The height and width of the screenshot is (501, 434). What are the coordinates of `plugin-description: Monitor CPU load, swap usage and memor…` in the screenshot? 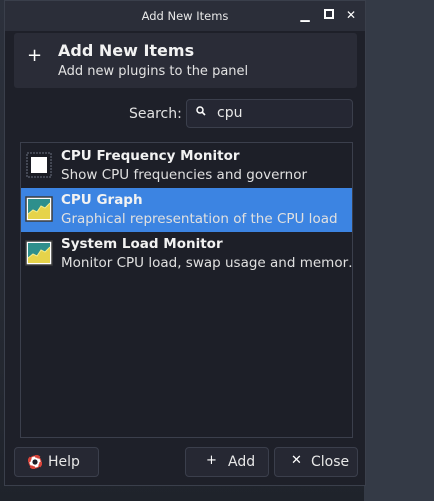 It's located at (207, 263).